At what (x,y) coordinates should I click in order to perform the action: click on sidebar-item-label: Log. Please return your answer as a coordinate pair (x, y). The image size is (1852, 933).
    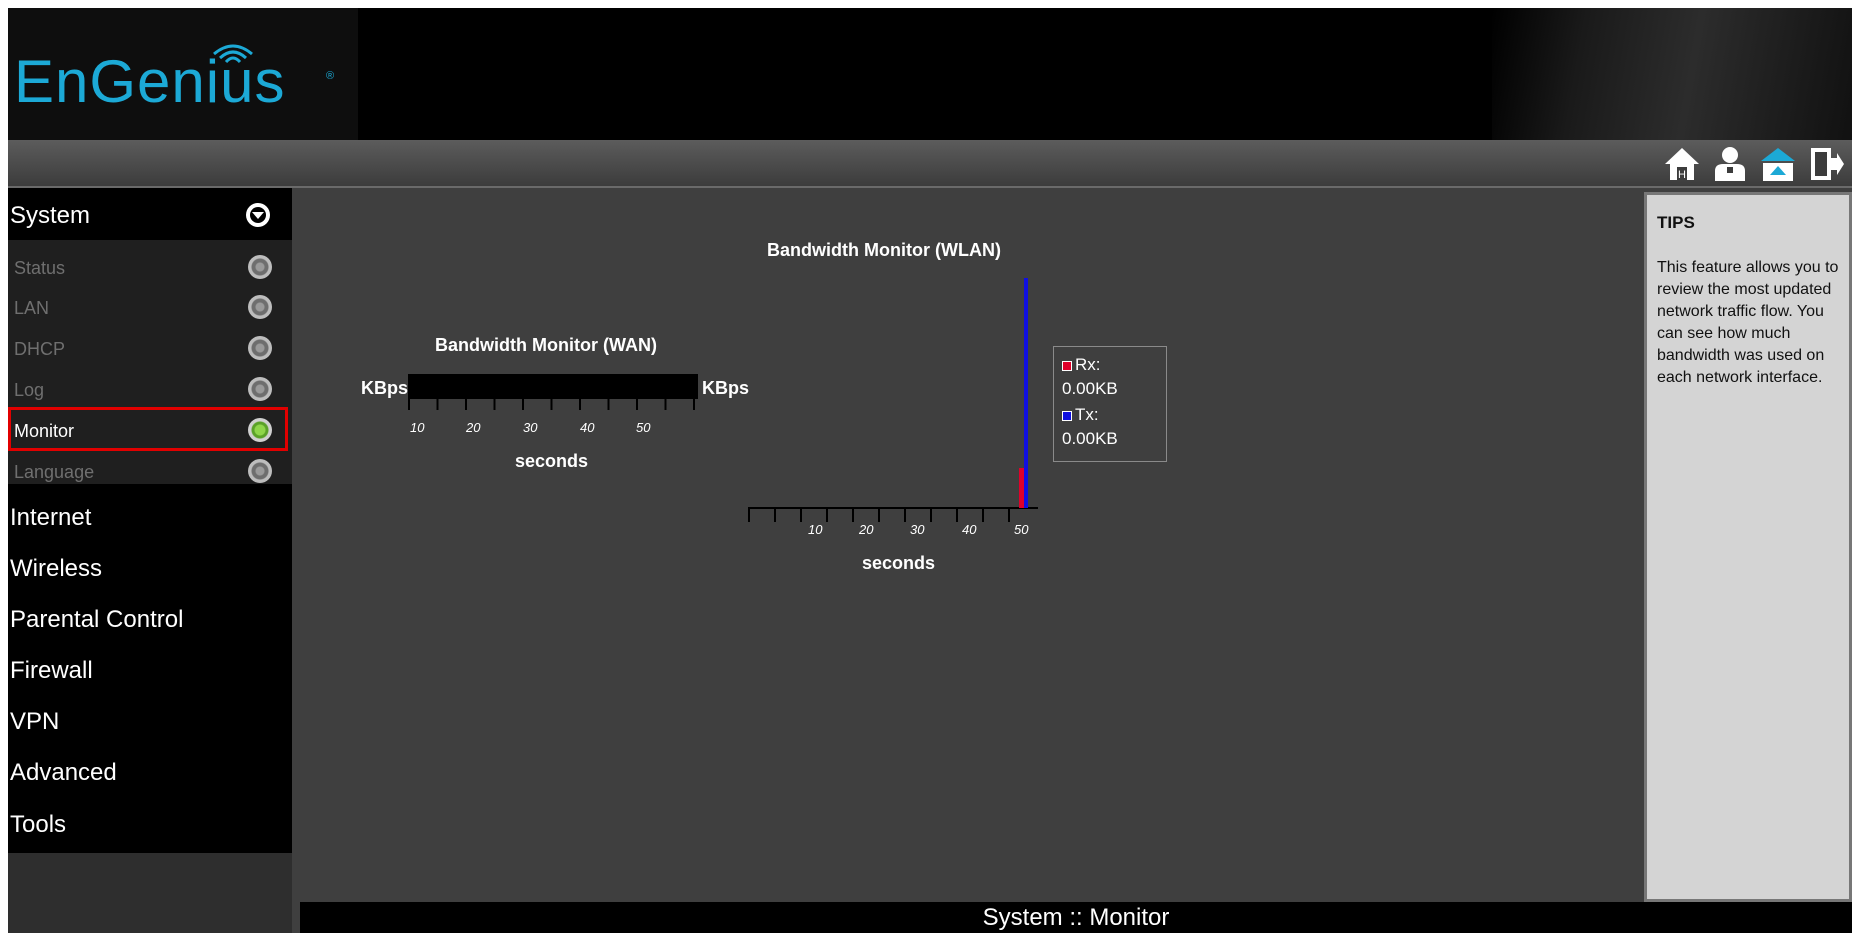
    Looking at the image, I should click on (29, 390).